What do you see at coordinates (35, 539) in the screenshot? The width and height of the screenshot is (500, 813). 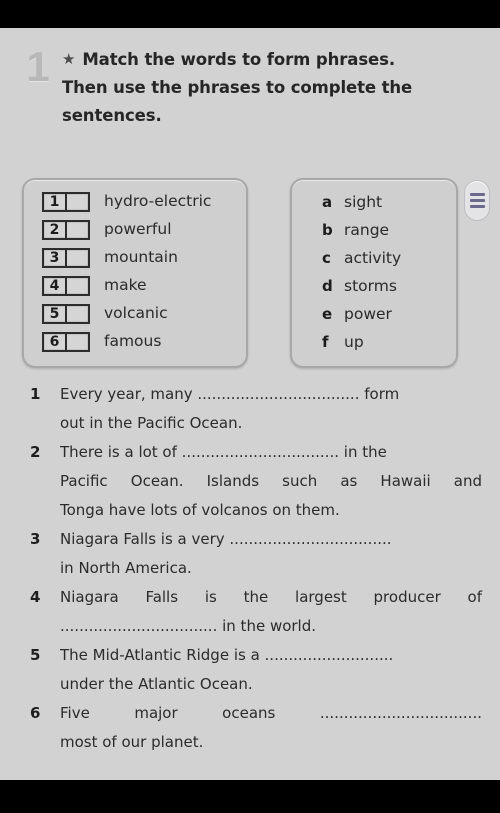 I see `sentence-number-3: 3` at bounding box center [35, 539].